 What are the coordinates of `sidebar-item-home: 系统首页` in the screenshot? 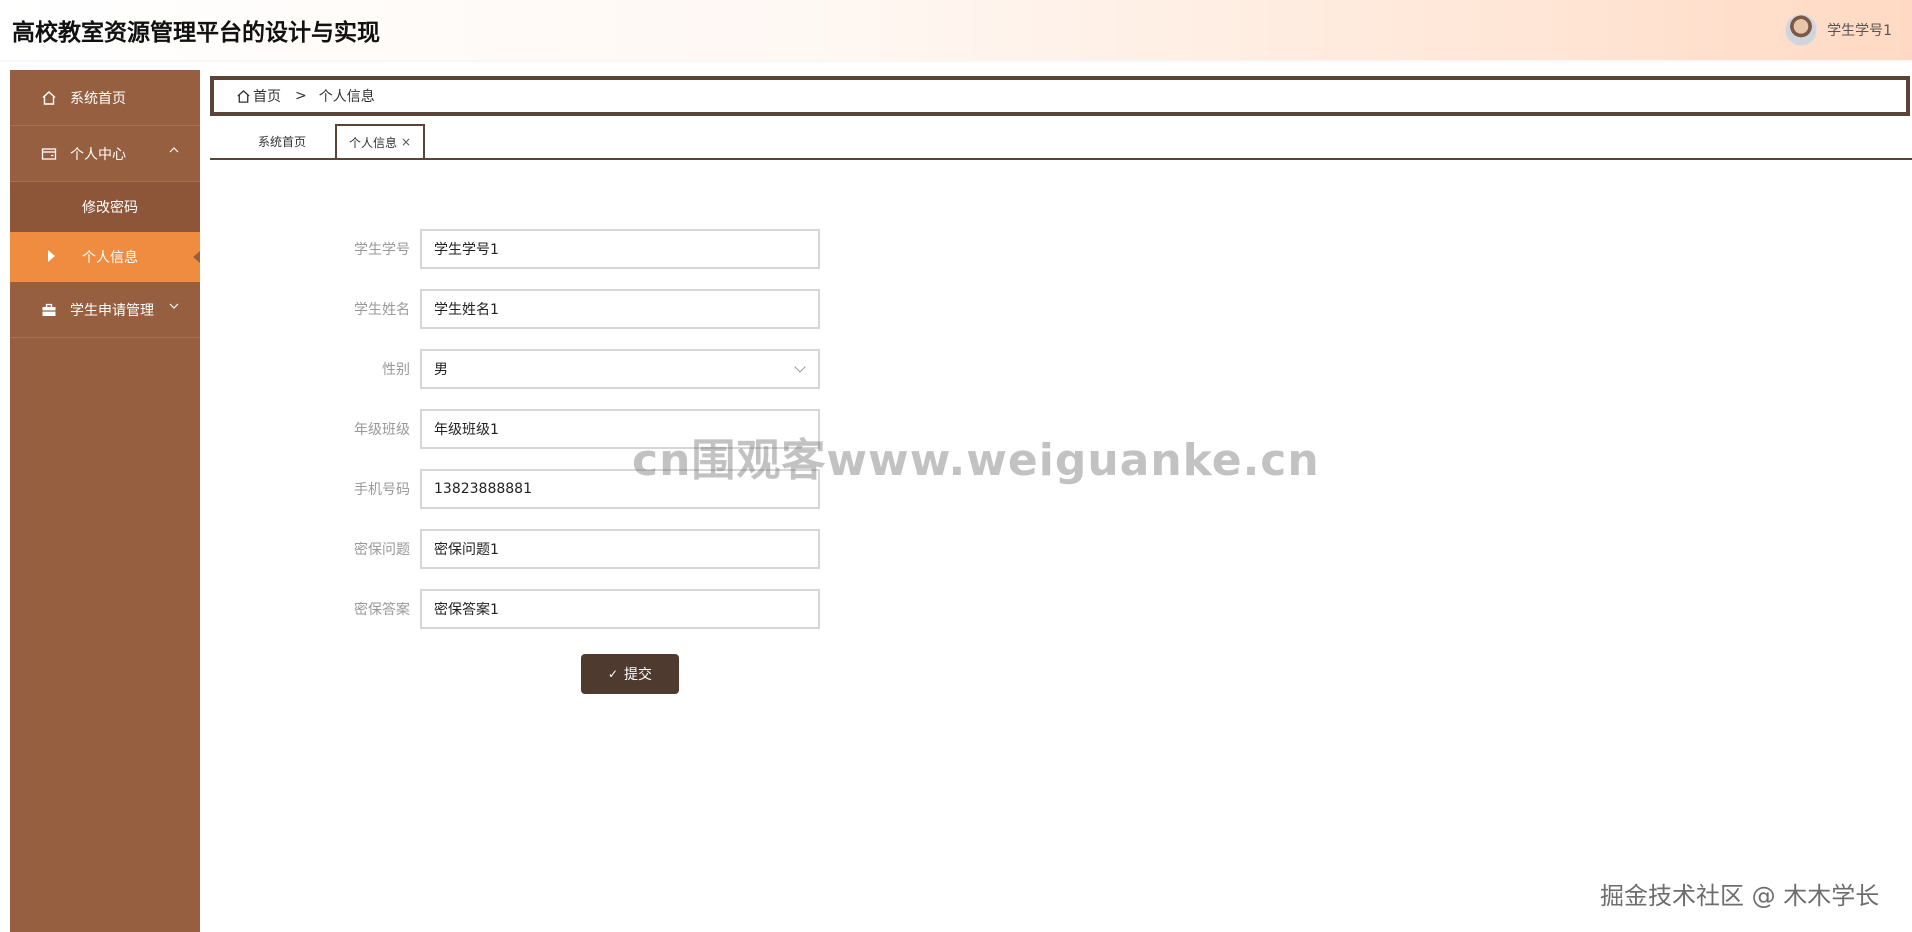 It's located at (105, 98).